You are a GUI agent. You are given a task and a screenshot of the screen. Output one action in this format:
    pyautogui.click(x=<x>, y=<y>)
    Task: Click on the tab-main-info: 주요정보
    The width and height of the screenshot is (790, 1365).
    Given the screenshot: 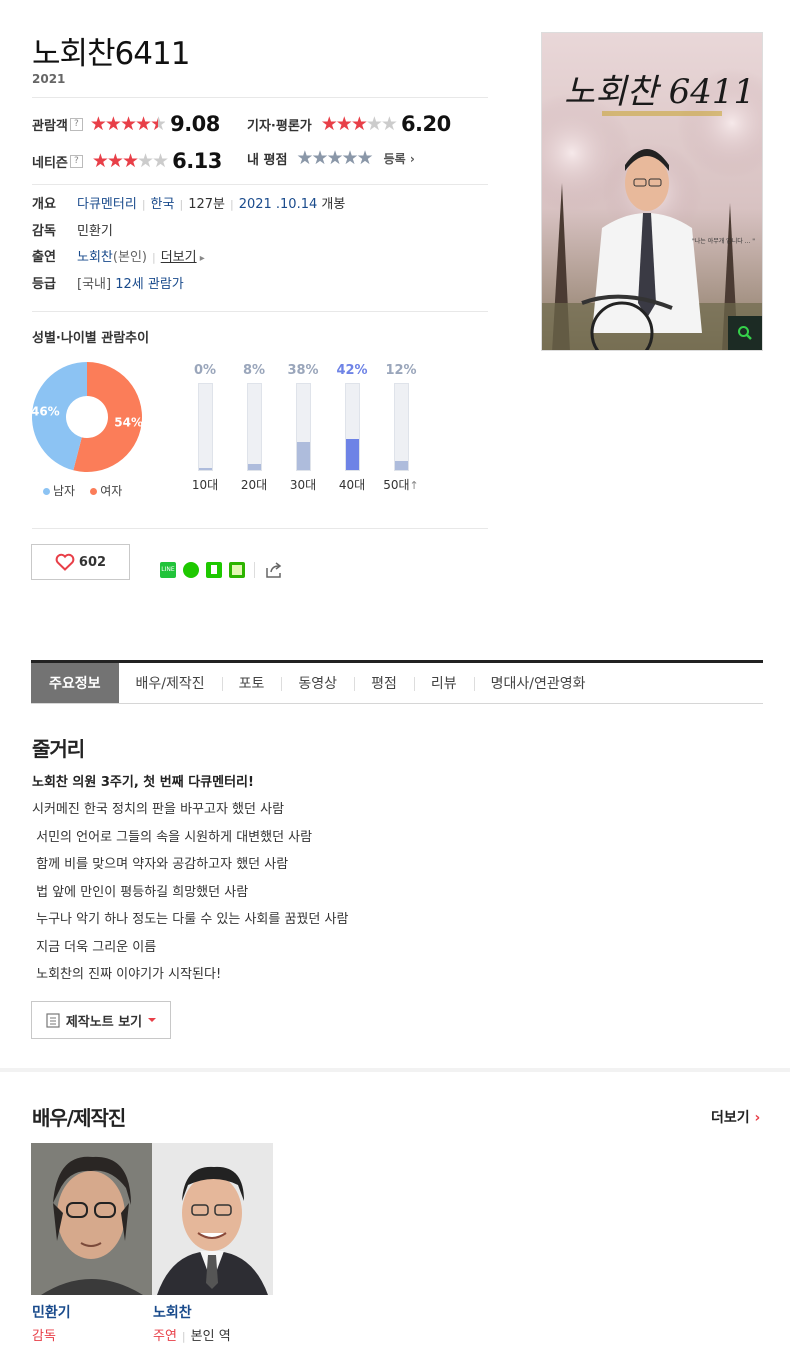 What is the action you would take?
    pyautogui.click(x=75, y=683)
    